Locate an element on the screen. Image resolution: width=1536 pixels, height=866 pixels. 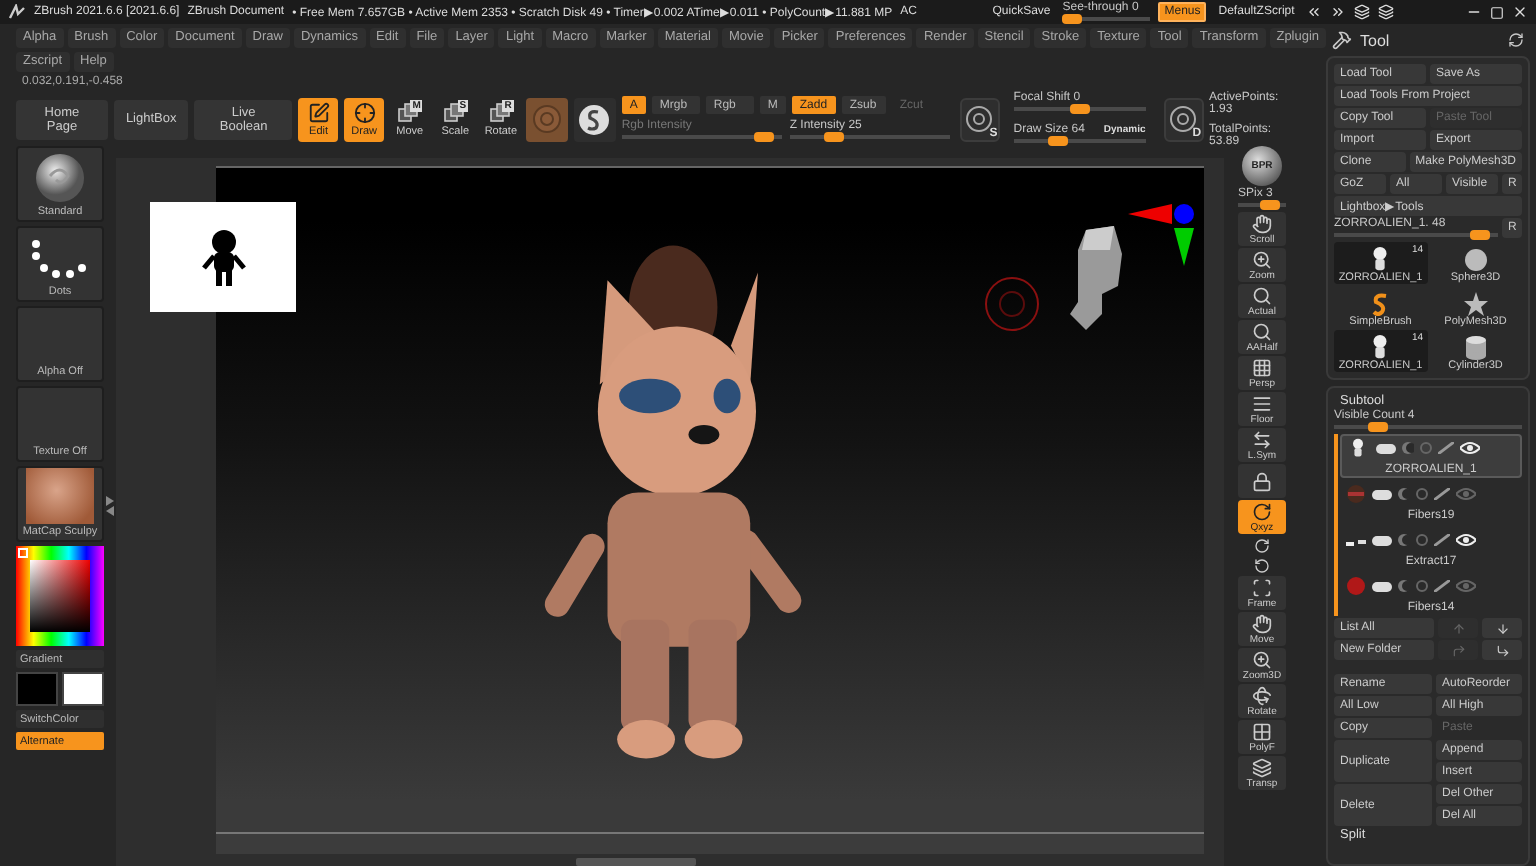
tray-handle is located at coordinates (636, 862).